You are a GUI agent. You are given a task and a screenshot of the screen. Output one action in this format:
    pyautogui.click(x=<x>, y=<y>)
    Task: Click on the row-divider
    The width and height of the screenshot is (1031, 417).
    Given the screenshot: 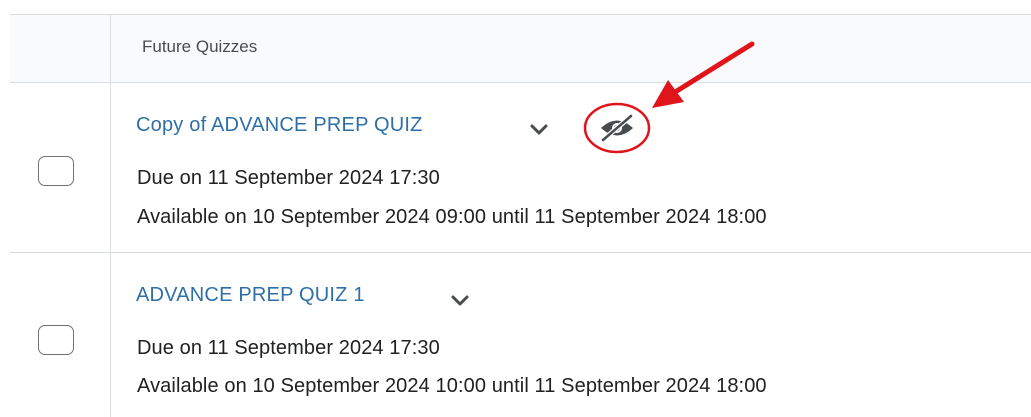 What is the action you would take?
    pyautogui.click(x=520, y=252)
    